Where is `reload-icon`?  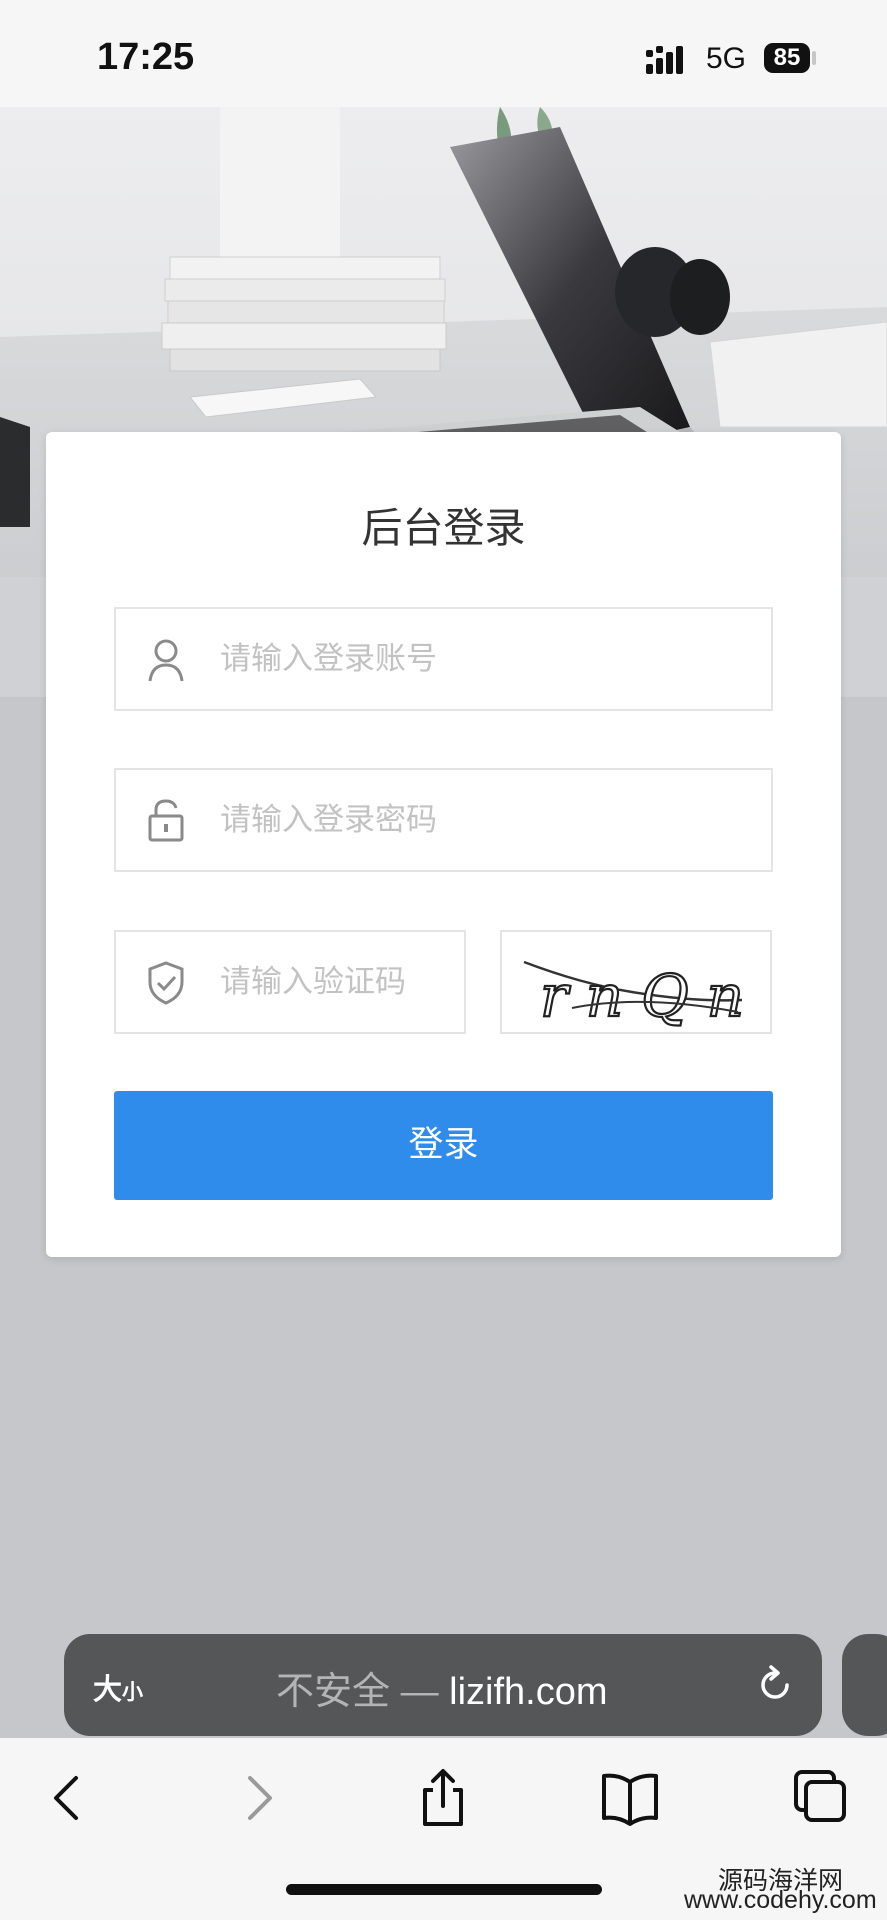 reload-icon is located at coordinates (775, 1685).